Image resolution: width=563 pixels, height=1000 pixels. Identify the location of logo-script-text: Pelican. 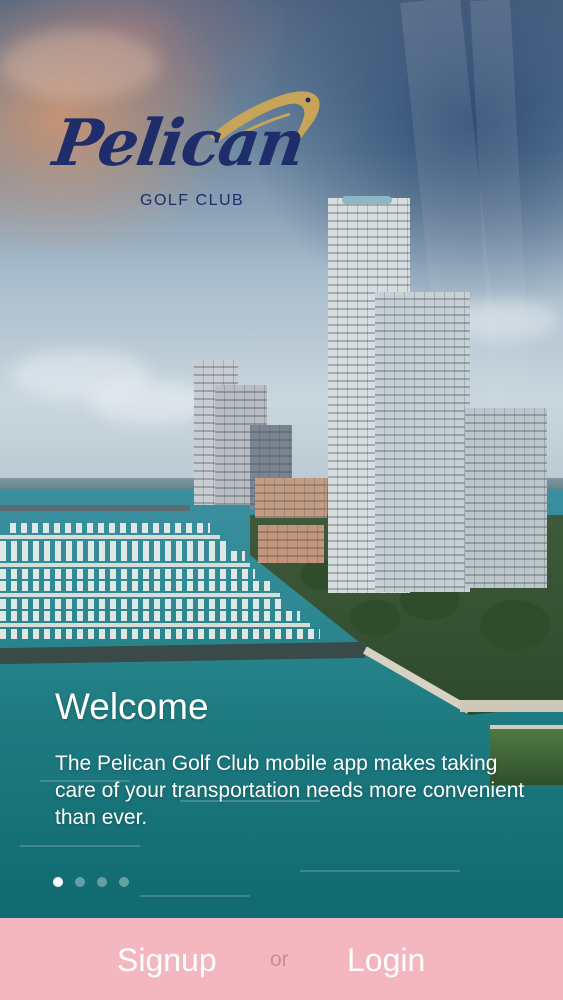
(178, 143).